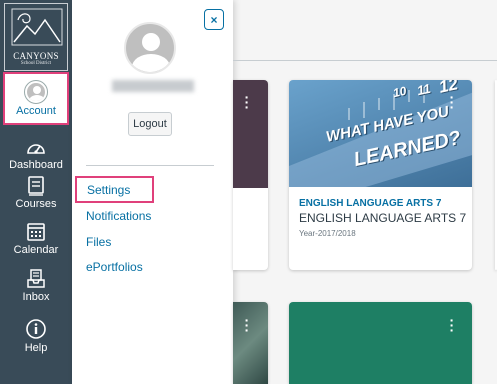 This screenshot has width=497, height=384. Describe the element at coordinates (118, 216) in the screenshot. I see `notifications-link: Notifications` at that location.